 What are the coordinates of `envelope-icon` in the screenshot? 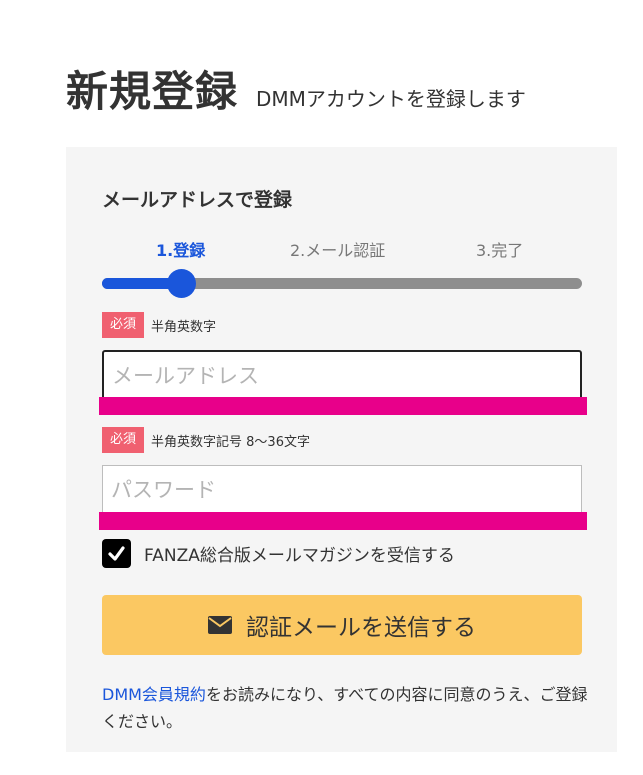 It's located at (220, 625).